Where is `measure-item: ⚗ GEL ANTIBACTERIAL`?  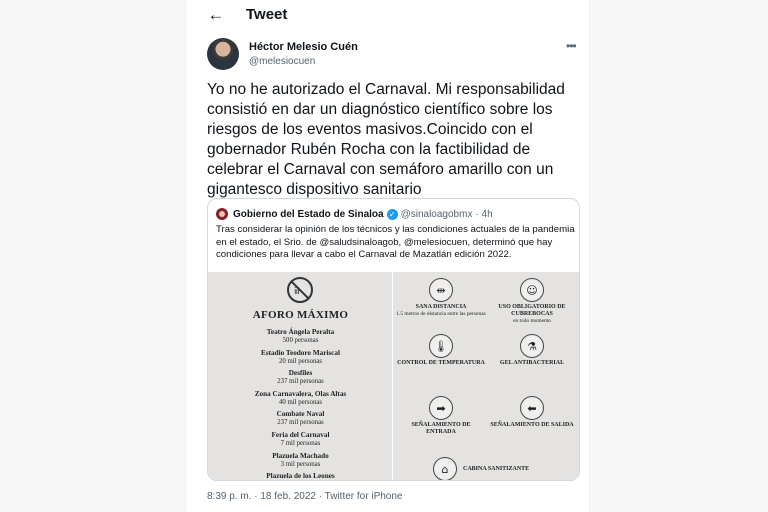 measure-item: ⚗ GEL ANTIBACTERIAL is located at coordinates (532, 350).